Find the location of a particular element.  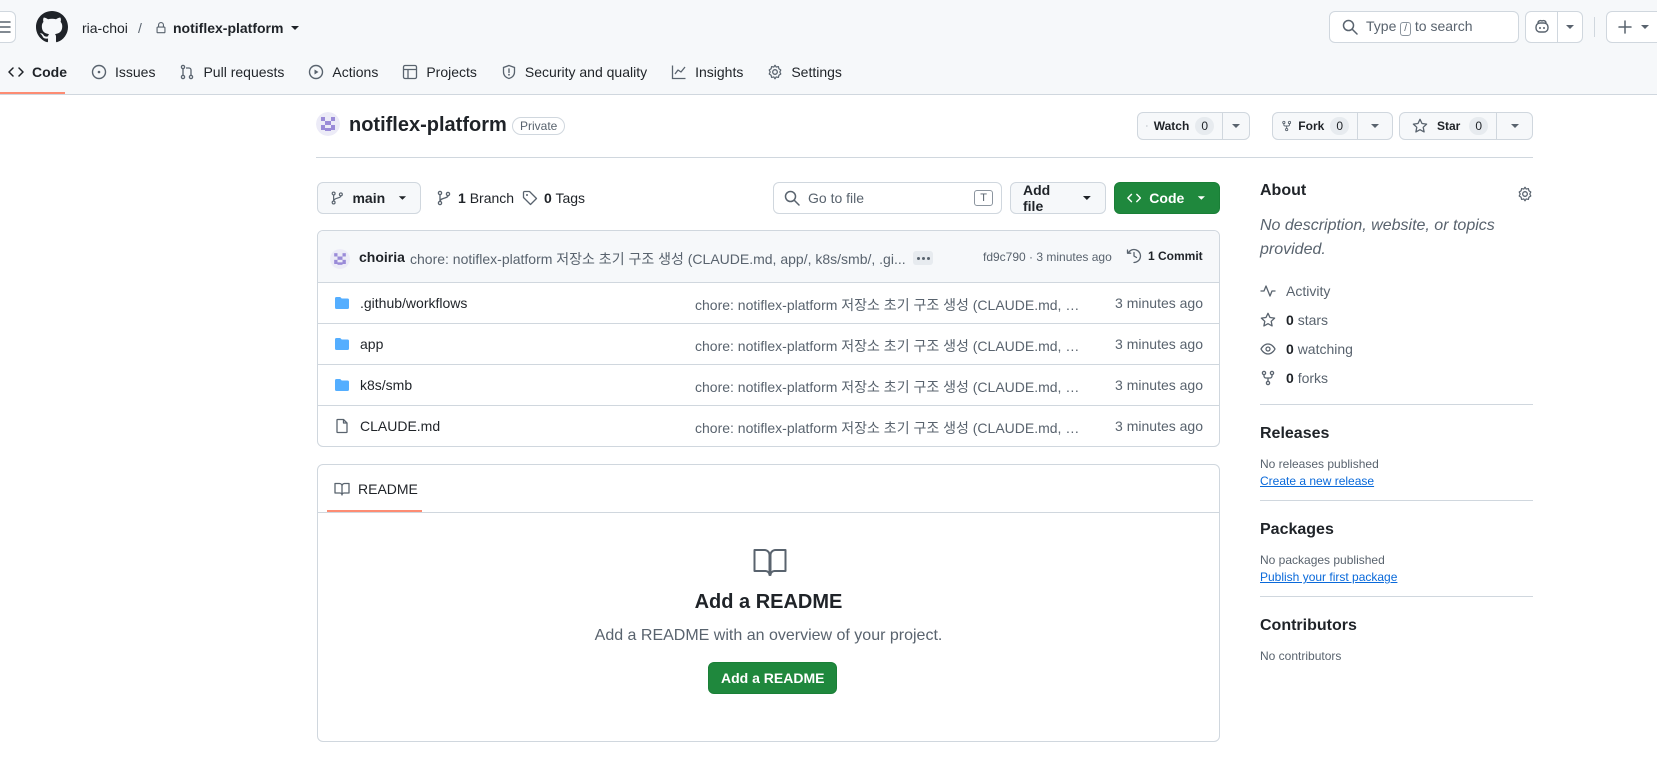

contributors-section: Contributors No contributors is located at coordinates (1396, 629).